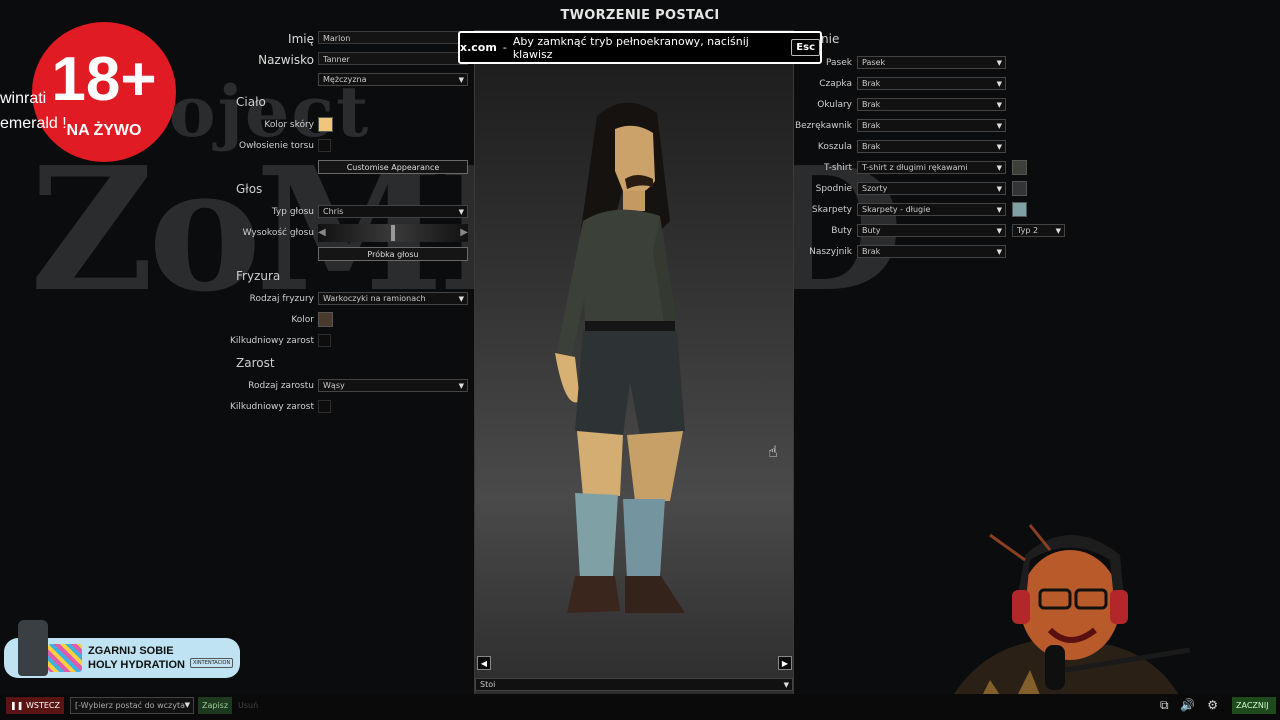 This screenshot has width=1280, height=720. I want to click on beard-type-value: Wąsy, so click(334, 385).